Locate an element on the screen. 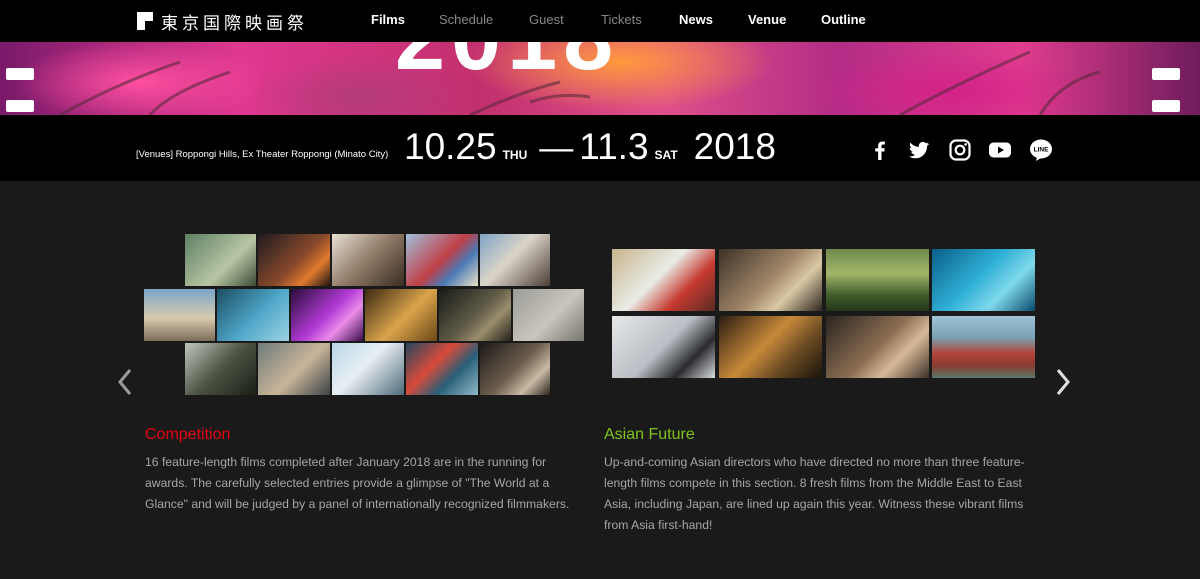  asian-future-title: Asian Future is located at coordinates (649, 435).